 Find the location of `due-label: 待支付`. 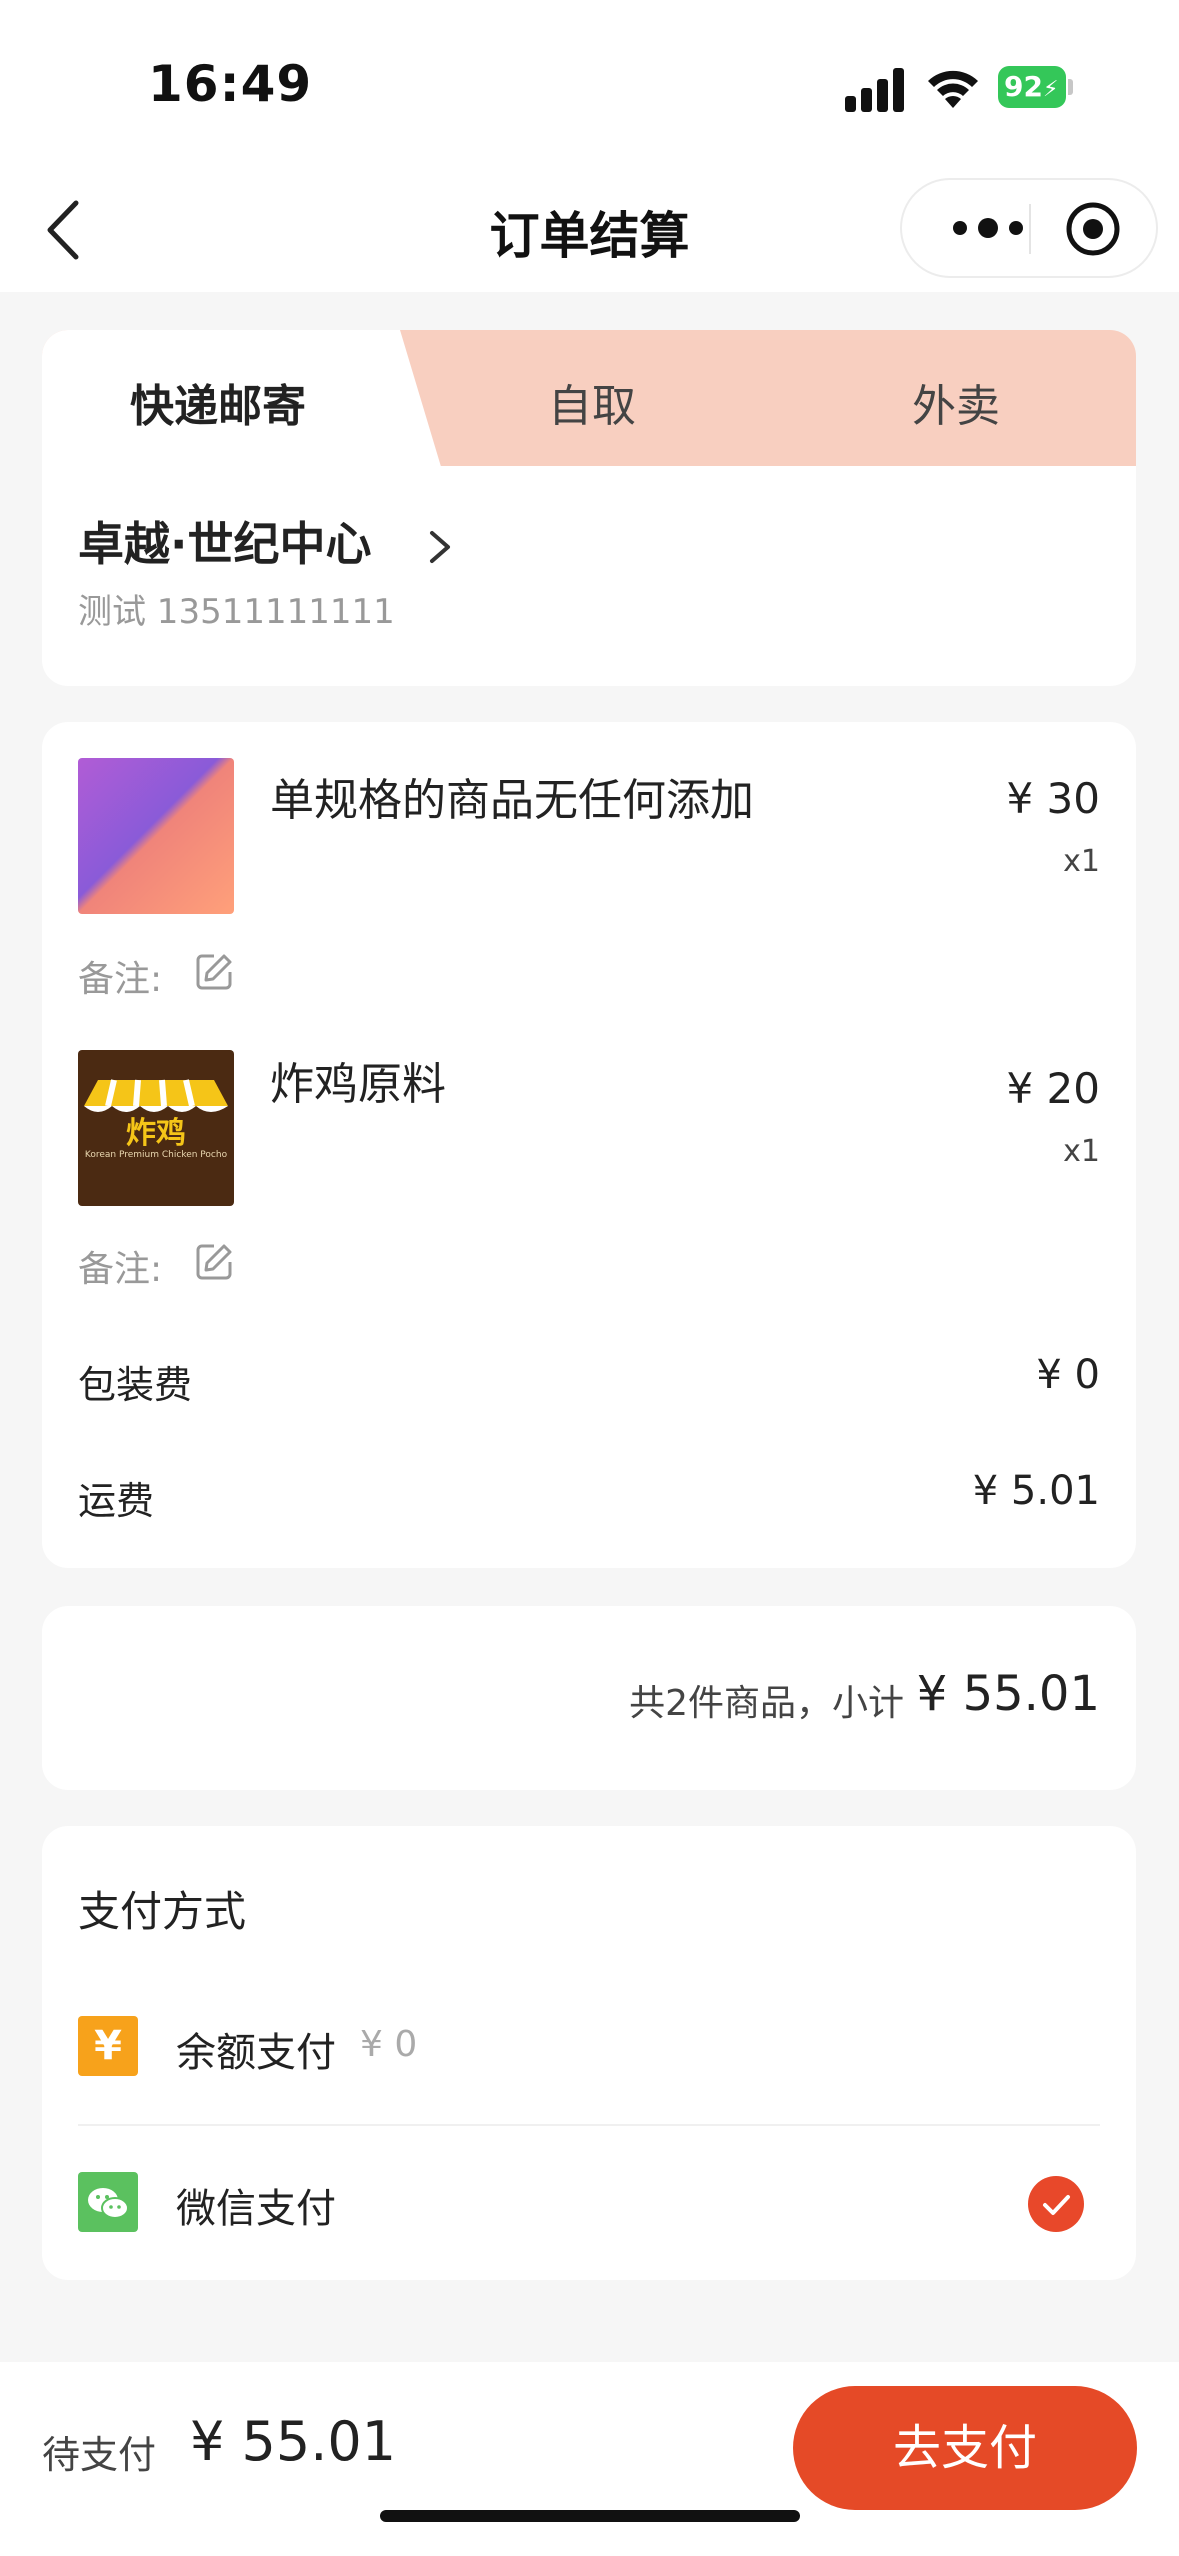

due-label: 待支付 is located at coordinates (99, 2455).